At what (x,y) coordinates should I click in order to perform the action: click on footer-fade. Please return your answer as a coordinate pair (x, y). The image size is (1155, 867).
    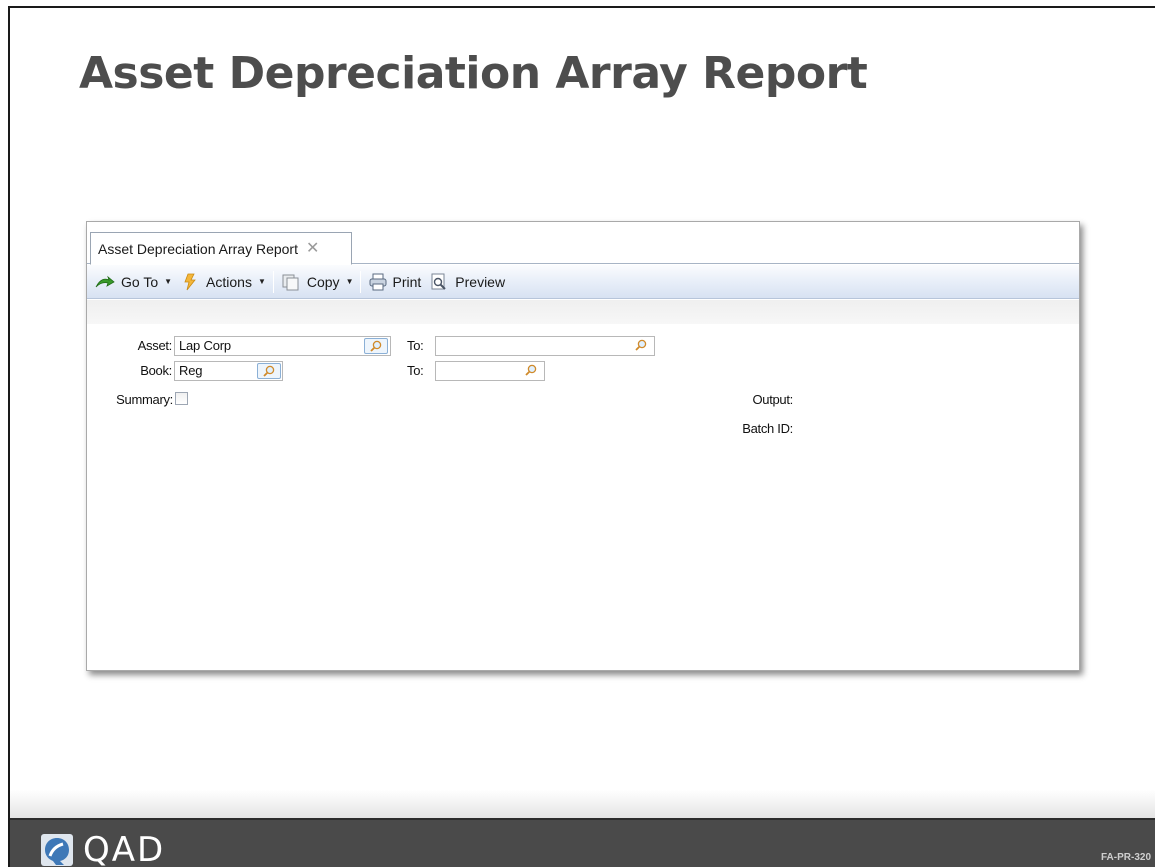
    Looking at the image, I should click on (582, 804).